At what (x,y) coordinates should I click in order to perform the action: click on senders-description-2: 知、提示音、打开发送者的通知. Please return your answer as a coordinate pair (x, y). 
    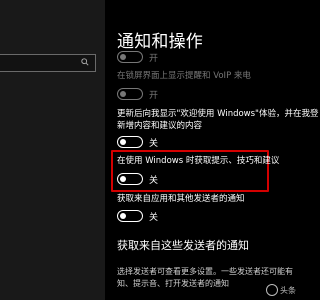
    Looking at the image, I should click on (173, 283).